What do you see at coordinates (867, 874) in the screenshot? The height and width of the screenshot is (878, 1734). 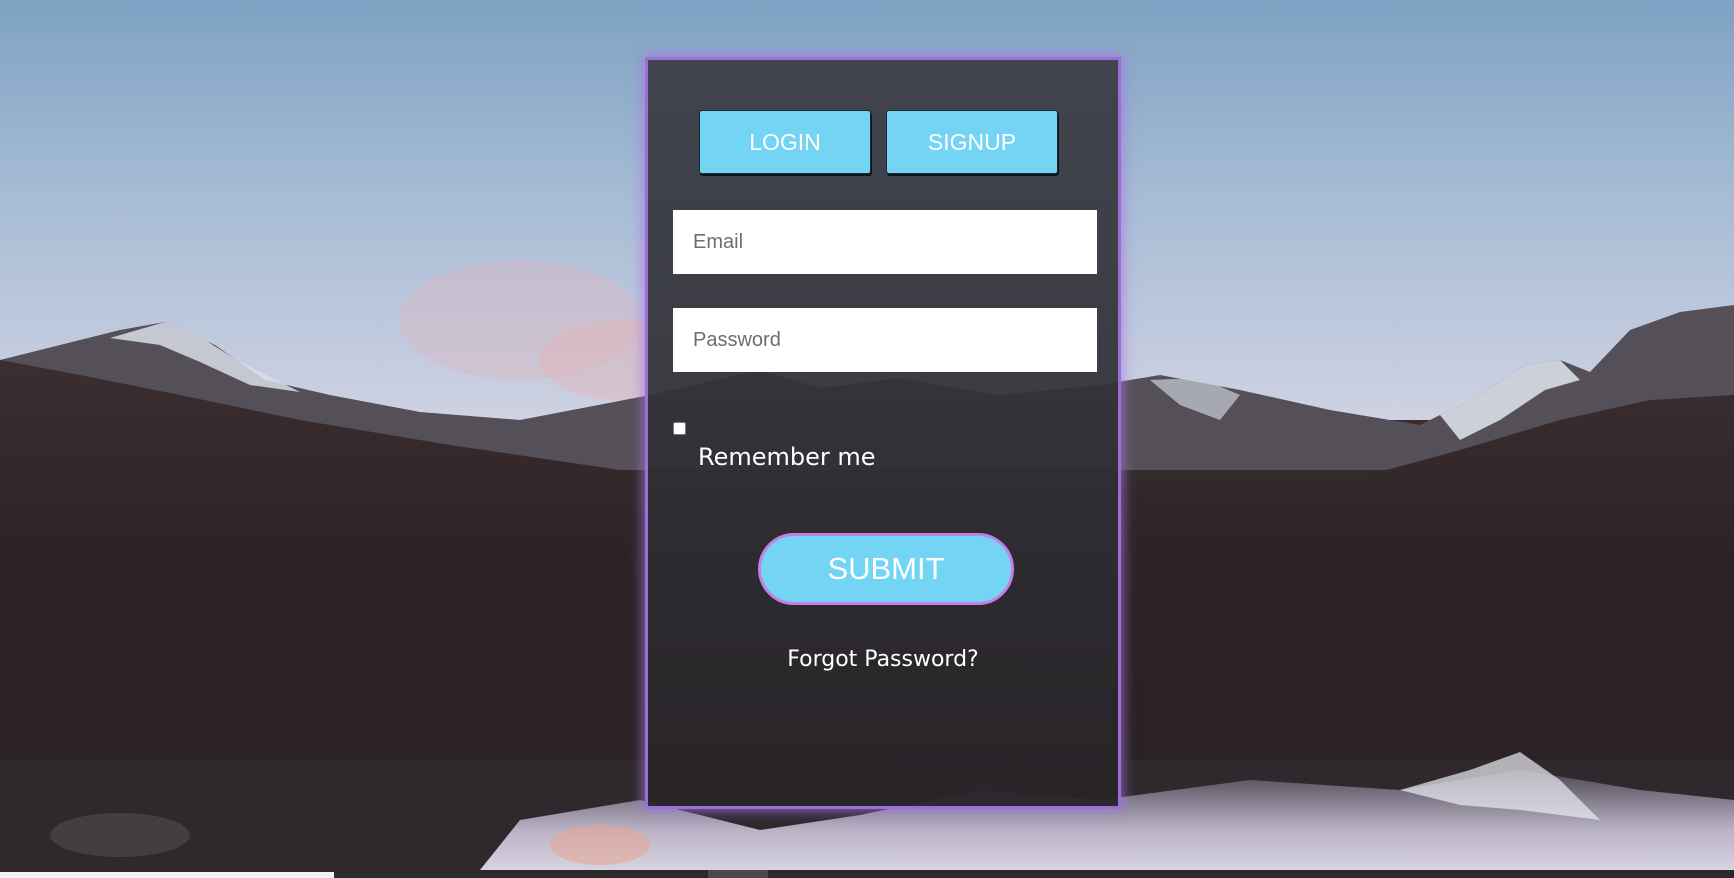 I see `bottom-edge-bar` at bounding box center [867, 874].